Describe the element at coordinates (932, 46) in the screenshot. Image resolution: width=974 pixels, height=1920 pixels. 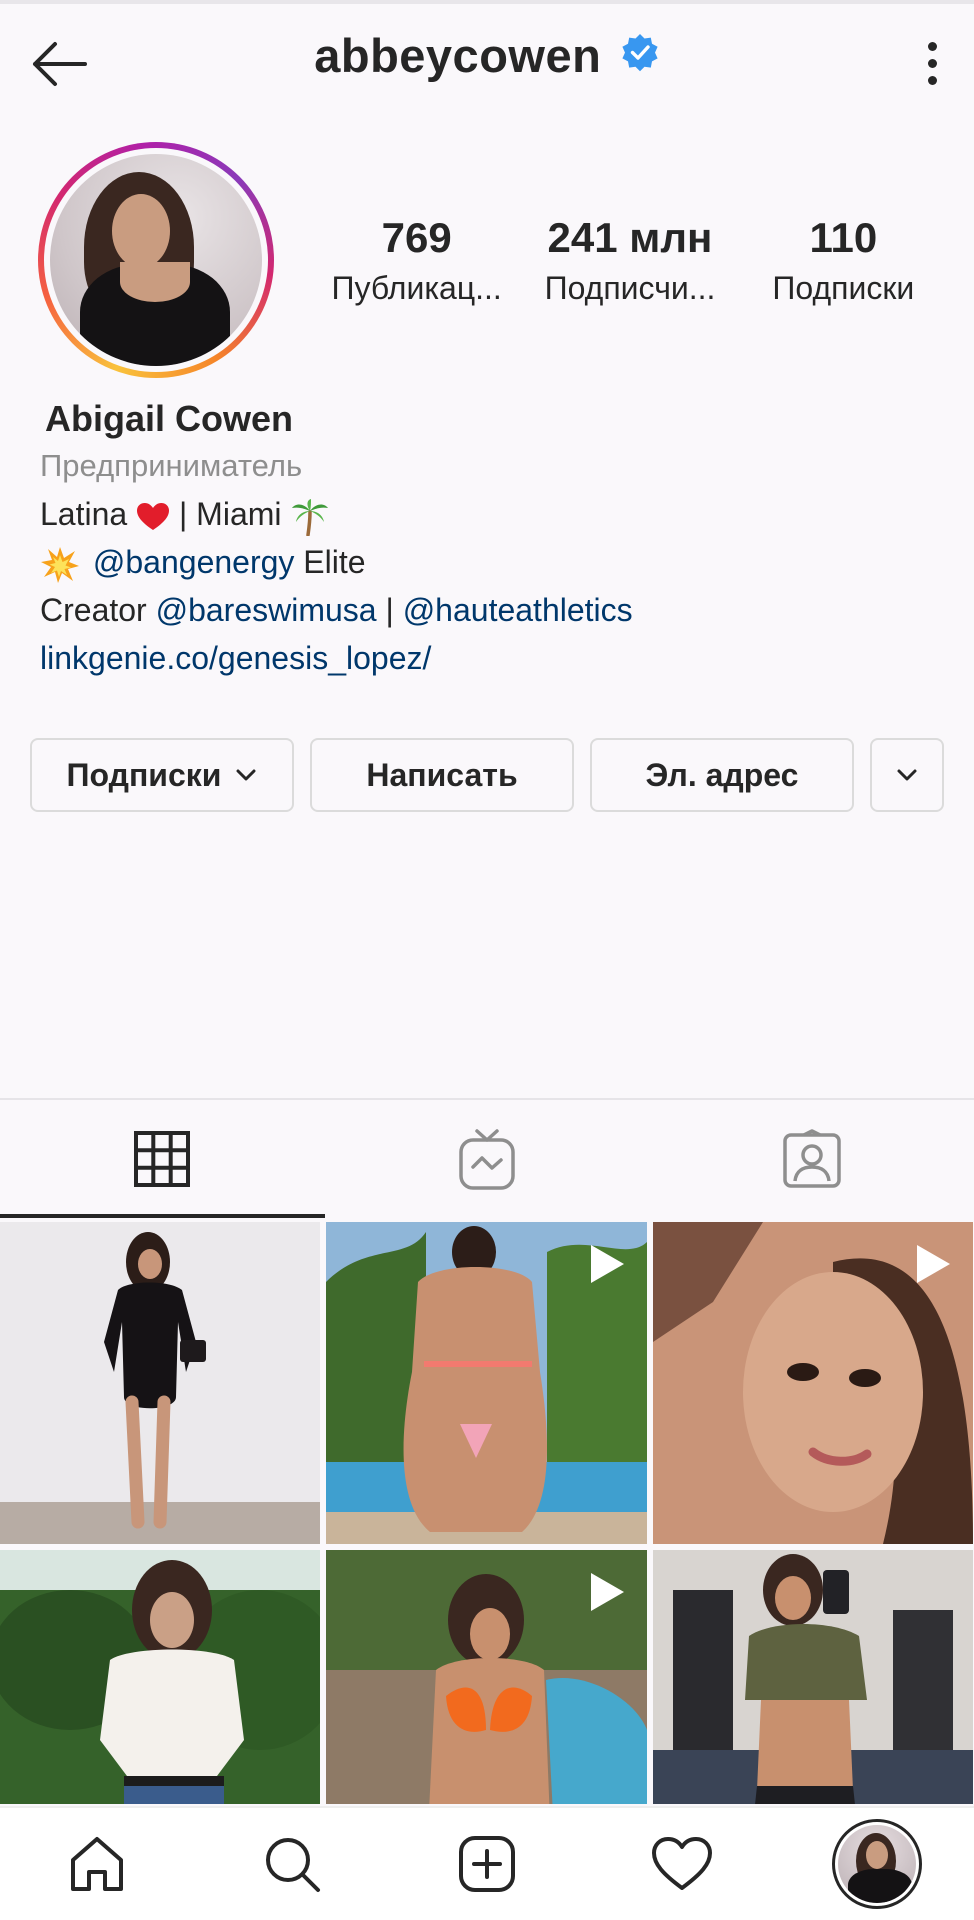
I see `more-vertical-icon` at that location.